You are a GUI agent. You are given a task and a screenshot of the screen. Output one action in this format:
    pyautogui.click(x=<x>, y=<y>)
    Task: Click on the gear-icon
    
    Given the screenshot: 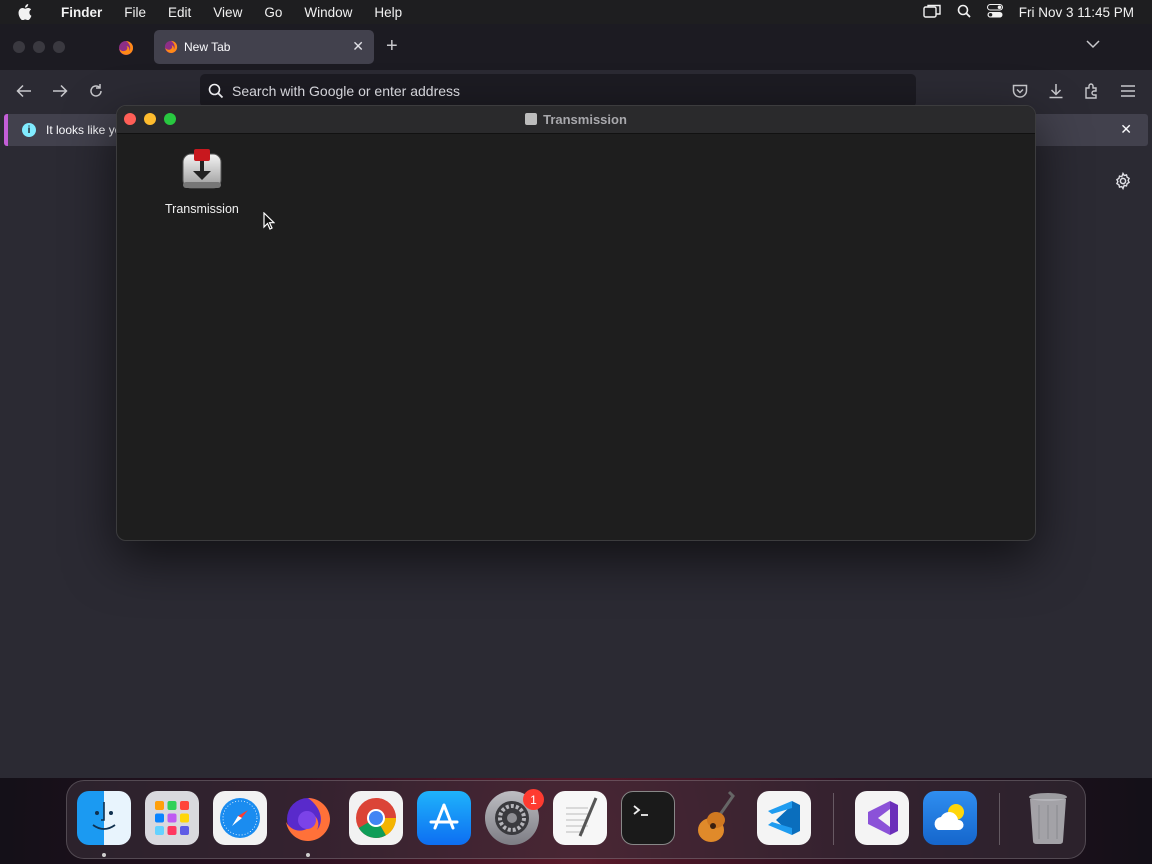 What is the action you would take?
    pyautogui.click(x=1123, y=183)
    